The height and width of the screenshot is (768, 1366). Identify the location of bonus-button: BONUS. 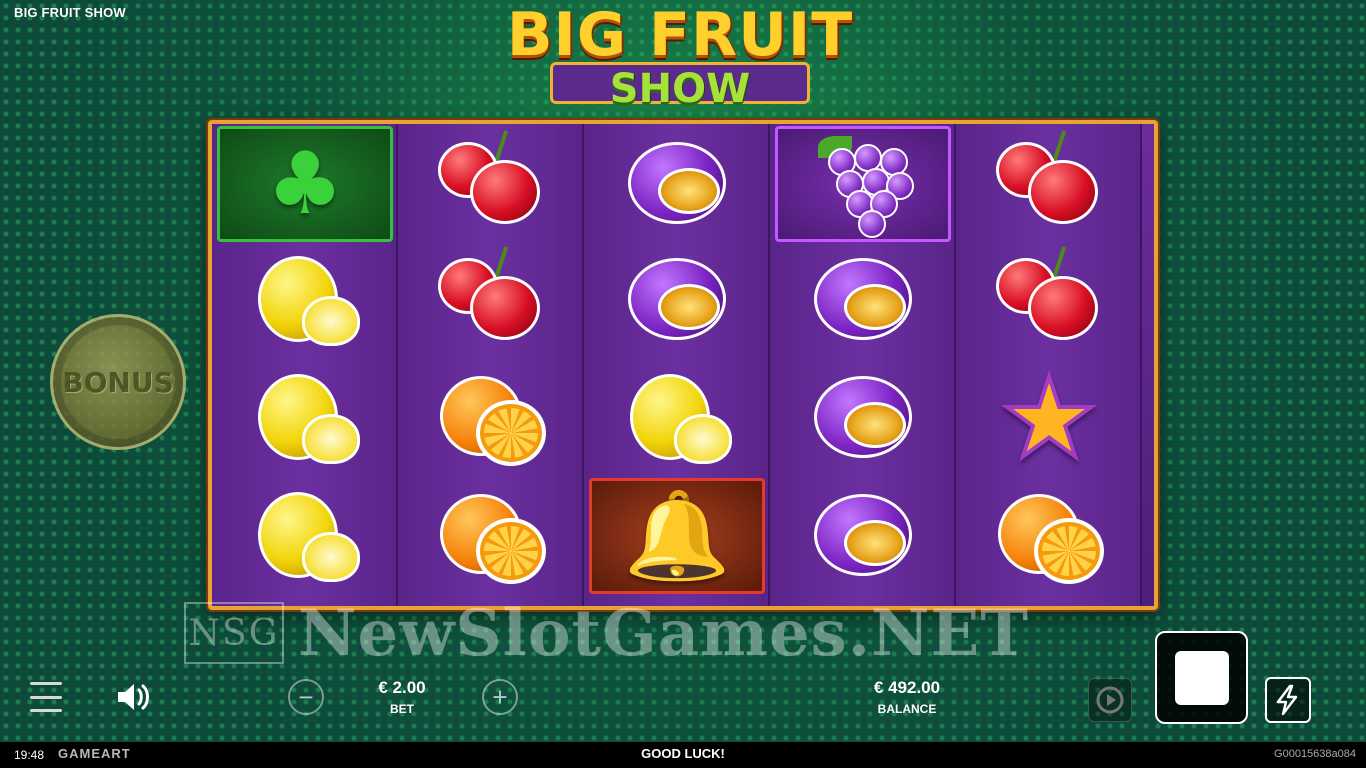
(118, 382).